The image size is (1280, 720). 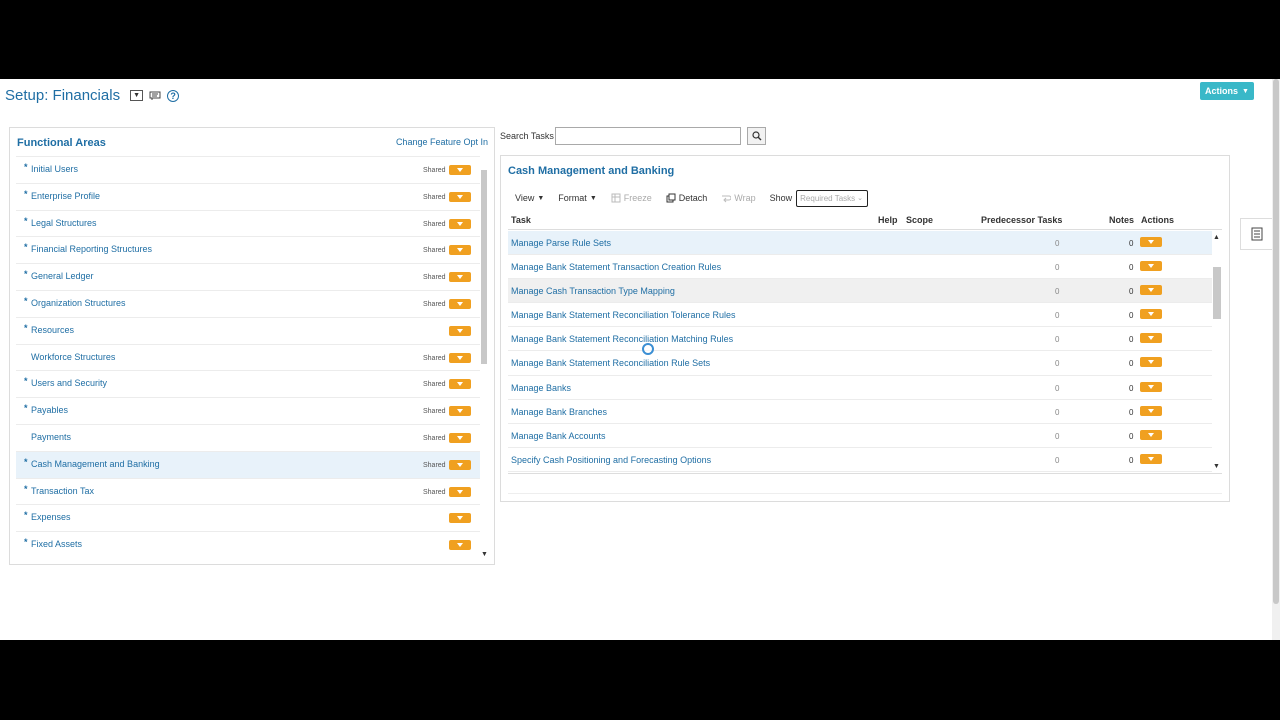 I want to click on functional-area-row: * Legal Structures Shared, so click(x=248, y=223).